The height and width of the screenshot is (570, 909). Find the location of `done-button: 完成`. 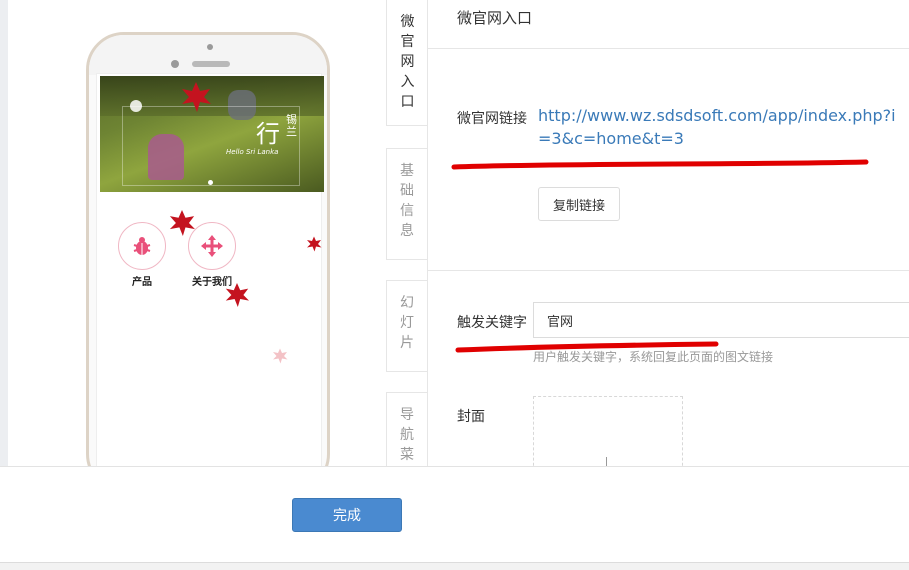

done-button: 完成 is located at coordinates (347, 515).